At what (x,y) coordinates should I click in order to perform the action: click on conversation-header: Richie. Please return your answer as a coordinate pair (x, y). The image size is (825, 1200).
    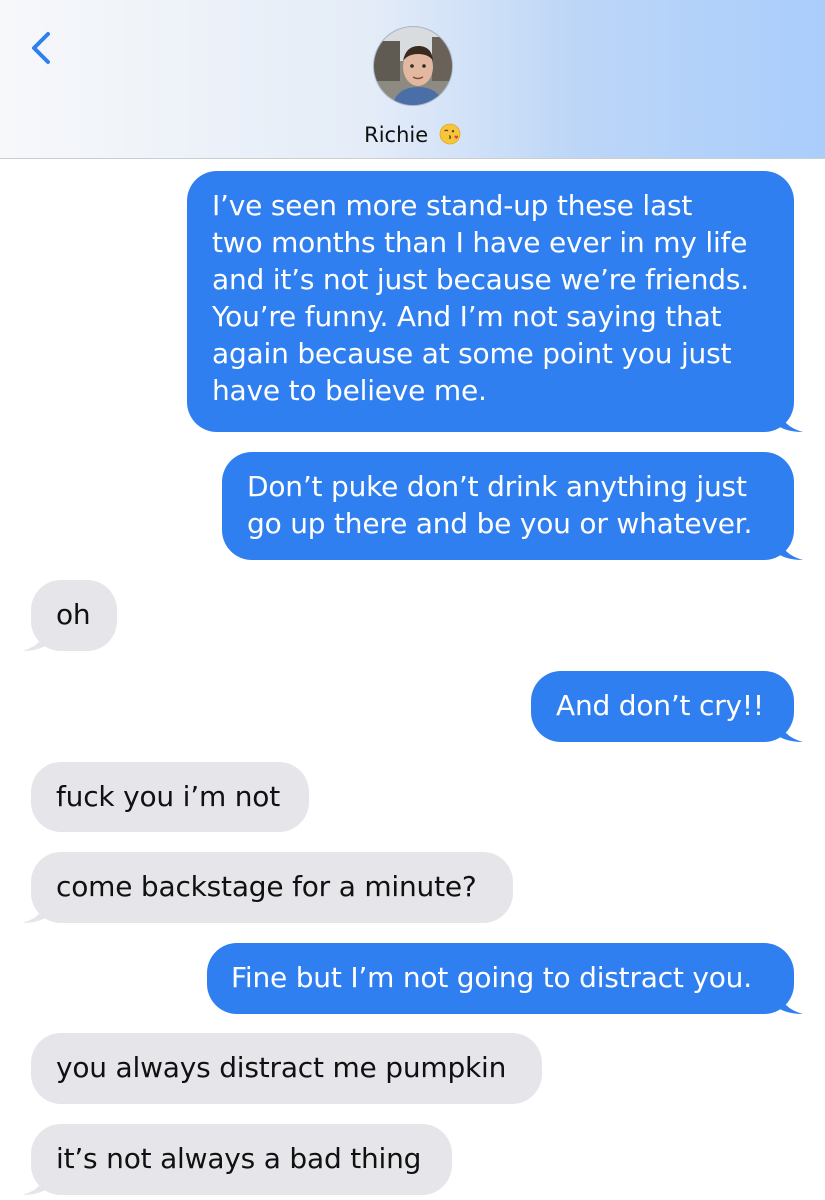
    Looking at the image, I should click on (412, 79).